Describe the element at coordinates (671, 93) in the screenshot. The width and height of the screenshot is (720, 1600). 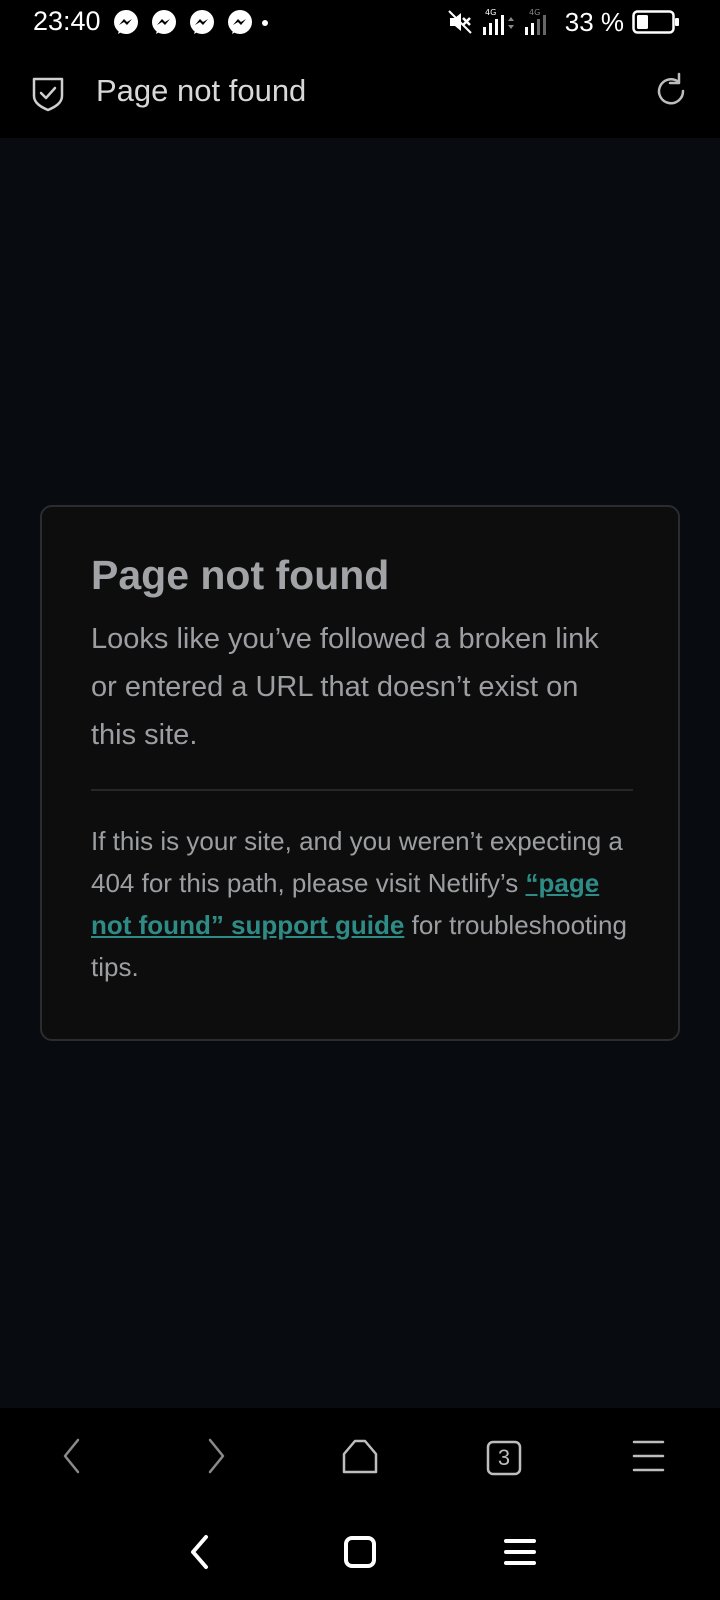
I see `reload-icon` at that location.